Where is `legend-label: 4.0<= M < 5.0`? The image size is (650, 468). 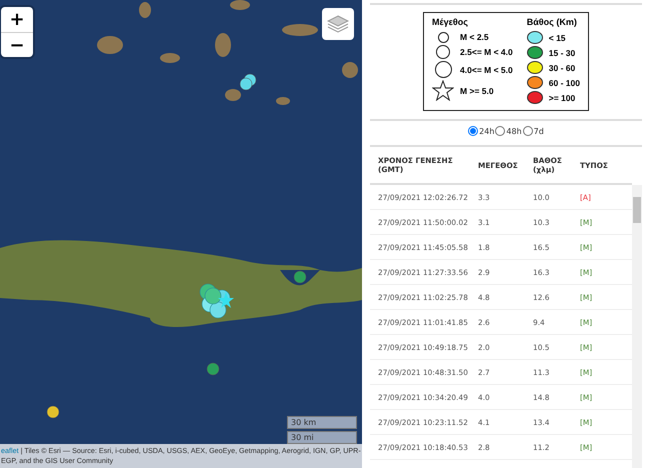 legend-label: 4.0<= M < 5.0 is located at coordinates (486, 69).